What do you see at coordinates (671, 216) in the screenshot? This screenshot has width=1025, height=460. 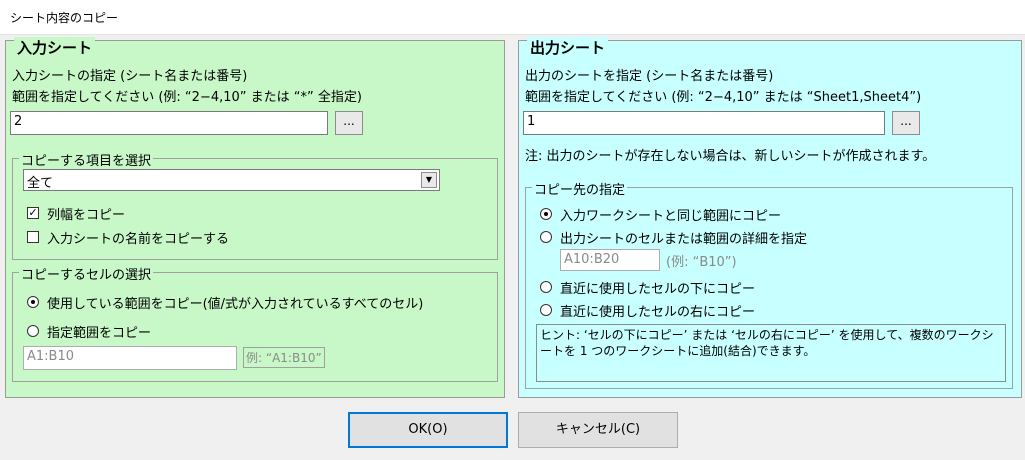 I see `same-range-label: 入力ワークシートと同じ範囲にコピー` at bounding box center [671, 216].